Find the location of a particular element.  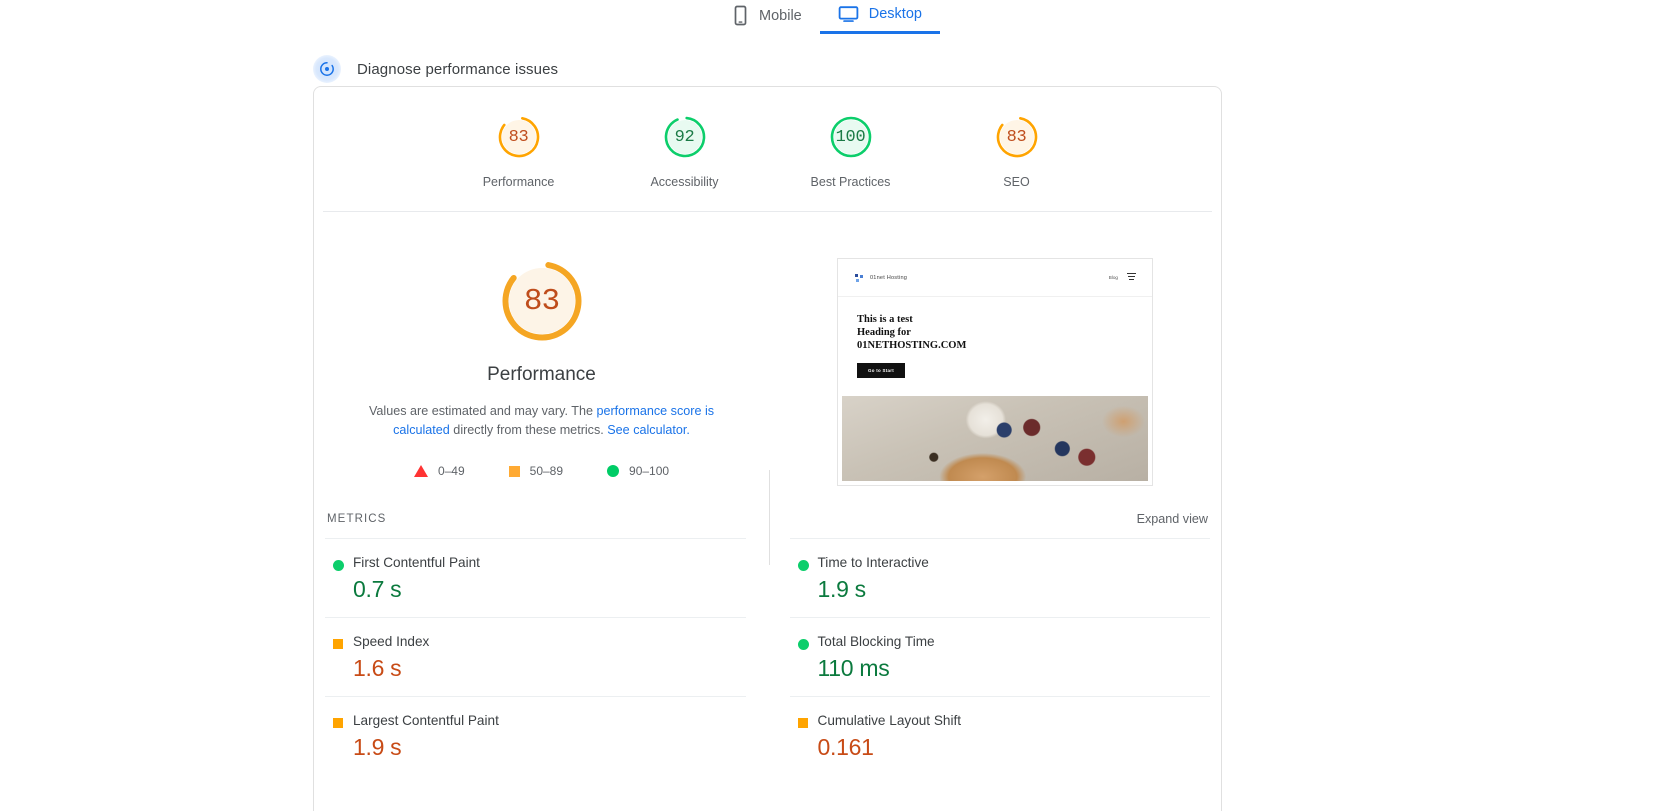

metrics-header: METRICS Expand view is located at coordinates (767, 512).